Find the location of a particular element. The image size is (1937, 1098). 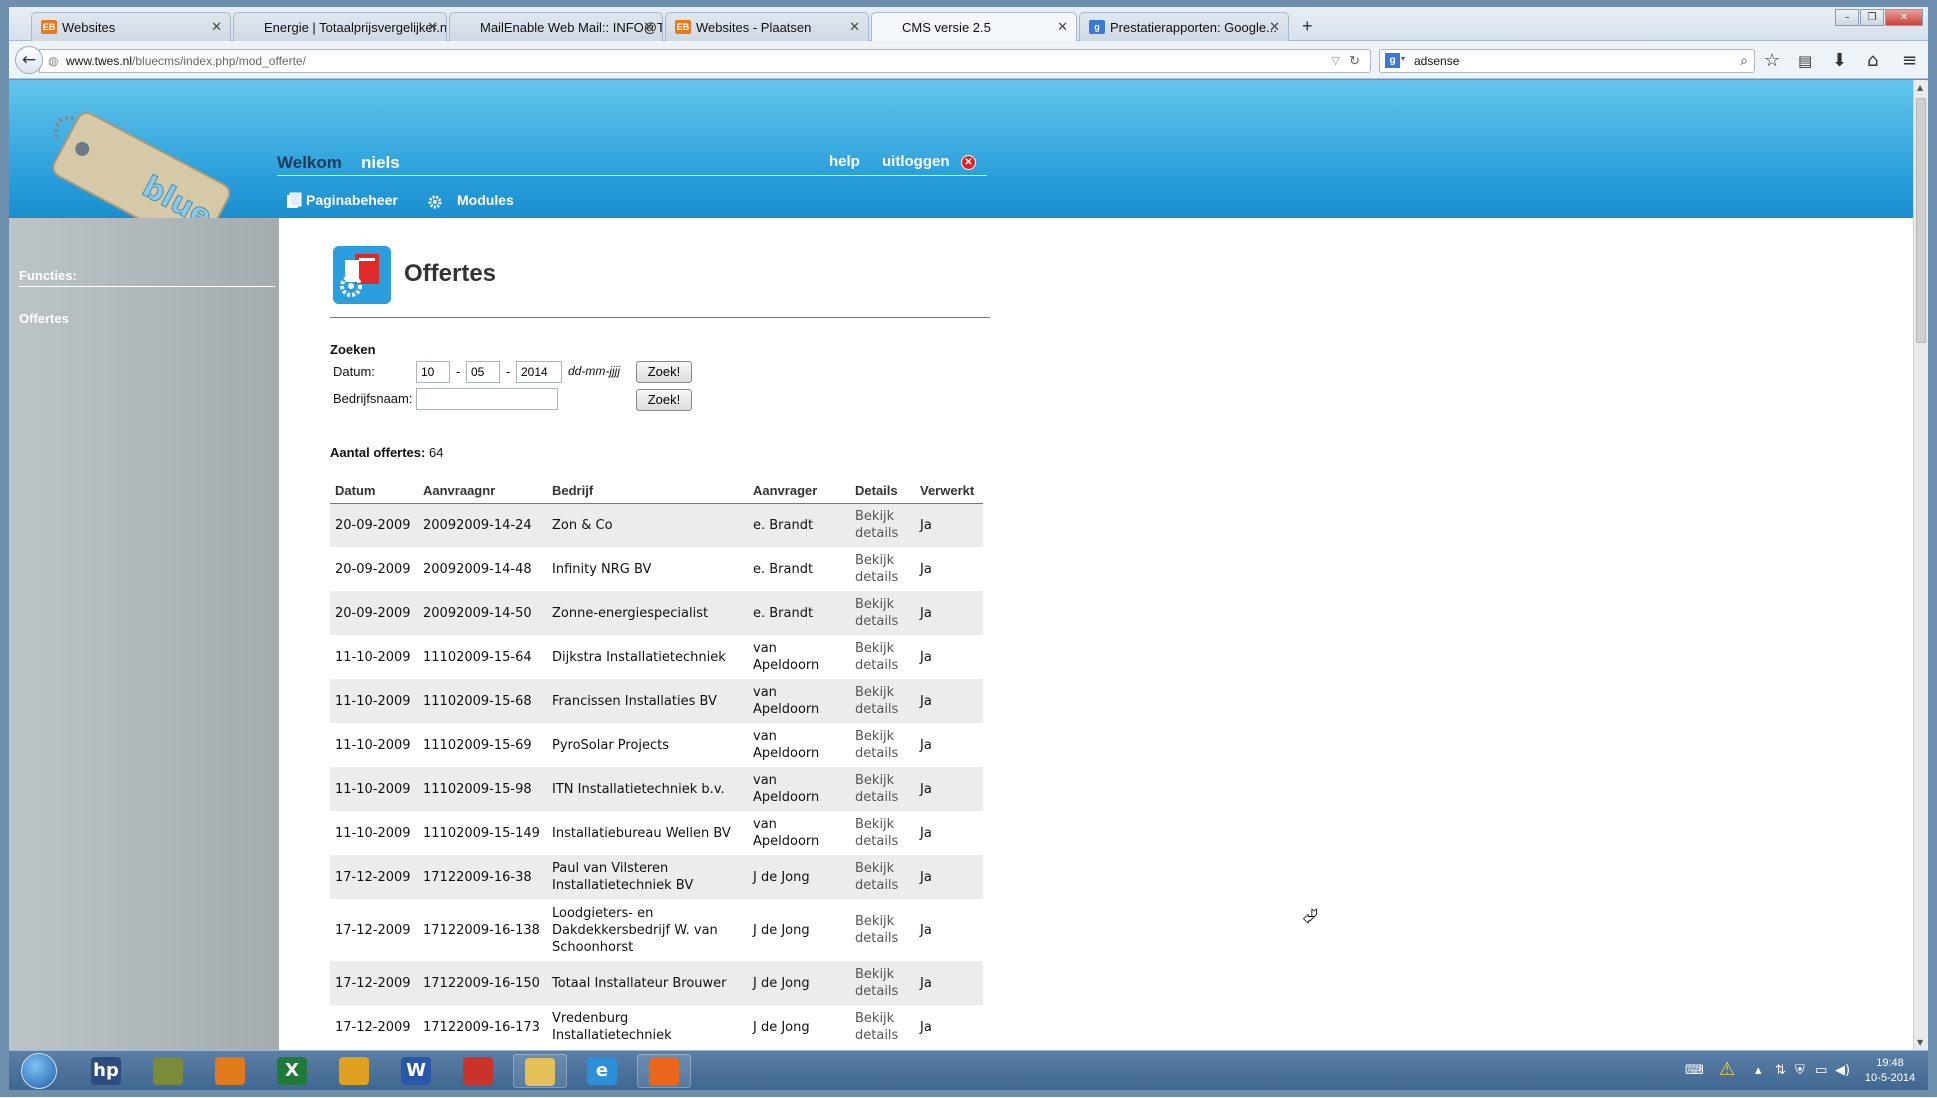

explorer-icon is located at coordinates (540, 1072).